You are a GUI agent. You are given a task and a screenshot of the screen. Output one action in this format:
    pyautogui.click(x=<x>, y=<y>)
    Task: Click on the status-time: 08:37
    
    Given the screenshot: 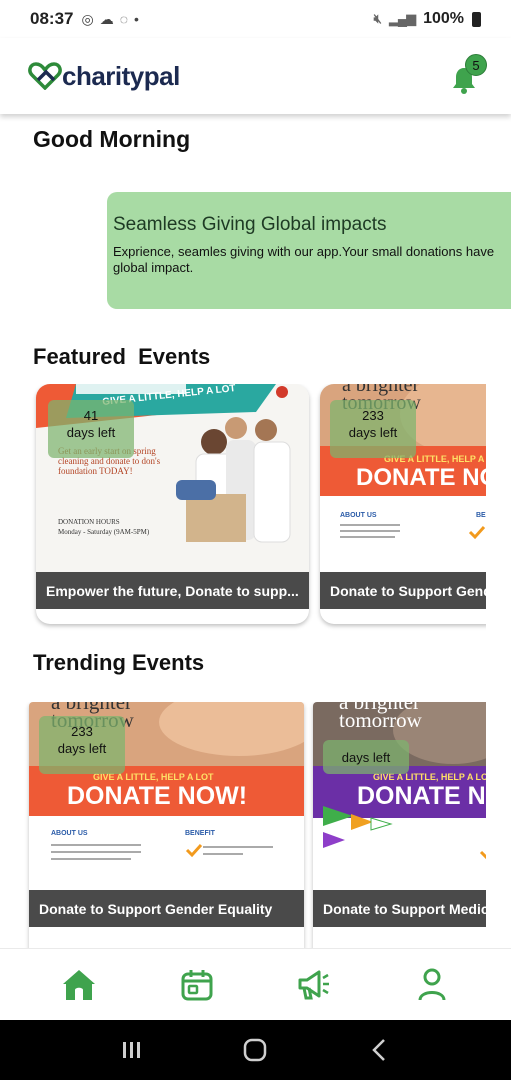 What is the action you would take?
    pyautogui.click(x=52, y=18)
    